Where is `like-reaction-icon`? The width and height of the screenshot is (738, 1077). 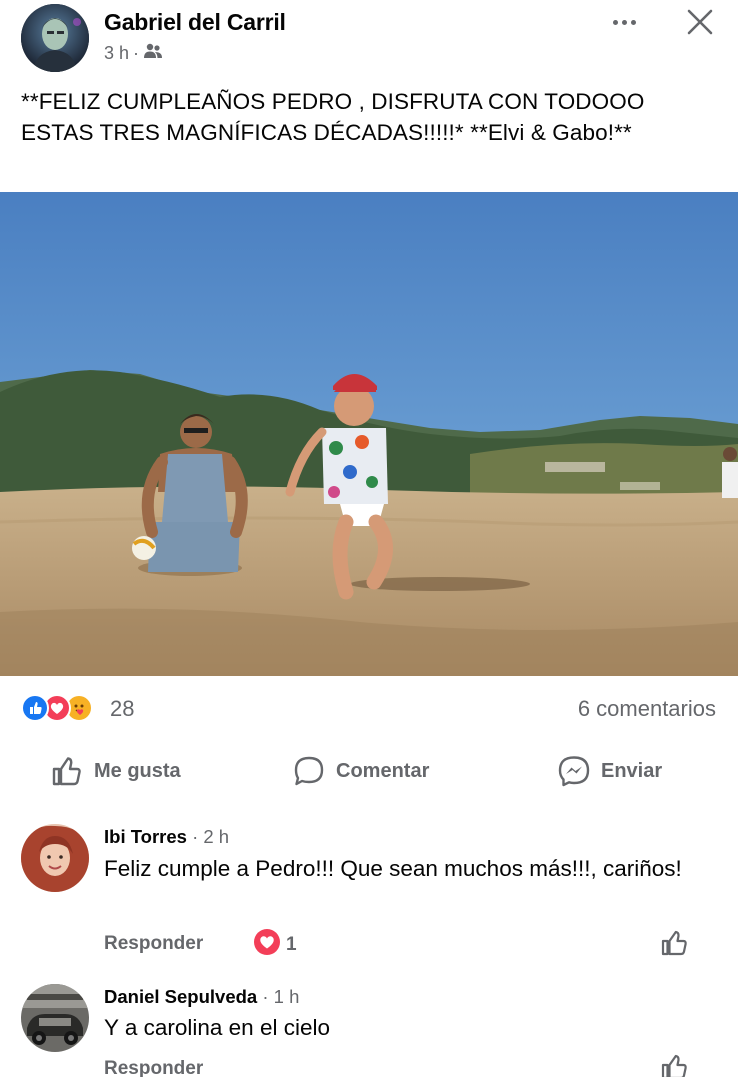 like-reaction-icon is located at coordinates (35, 708).